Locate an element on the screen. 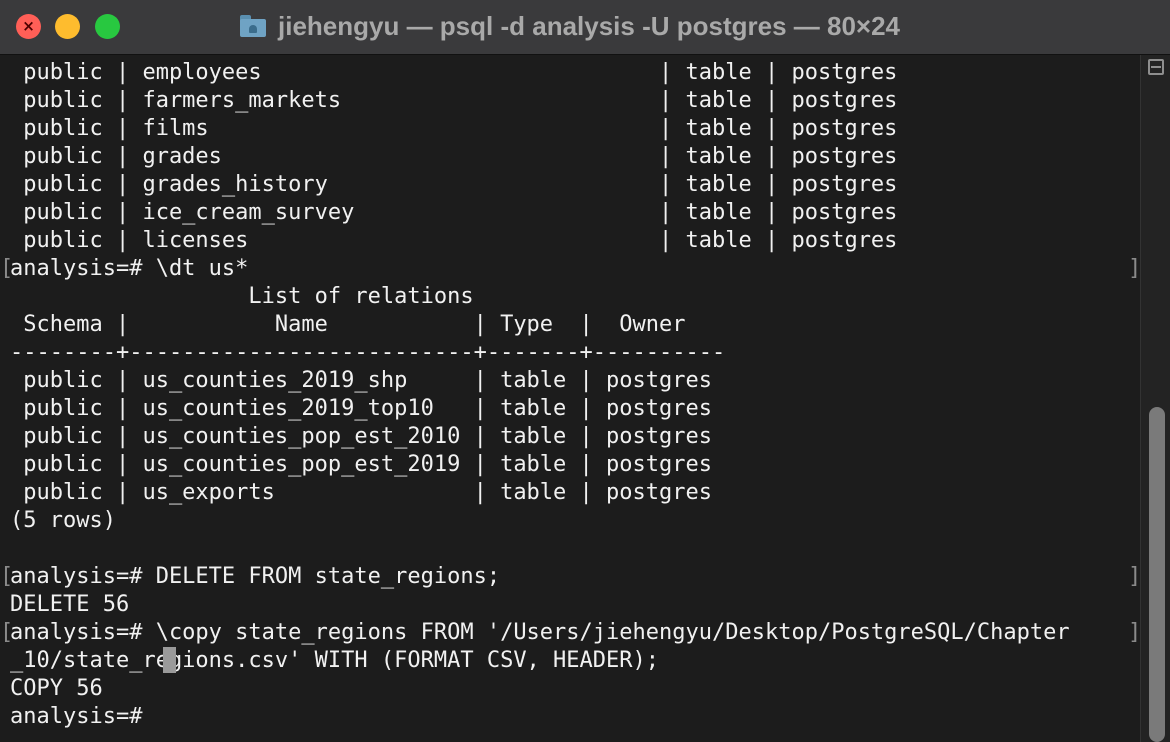  table-row-licenses: public | licenses | table | postgres is located at coordinates (454, 240).